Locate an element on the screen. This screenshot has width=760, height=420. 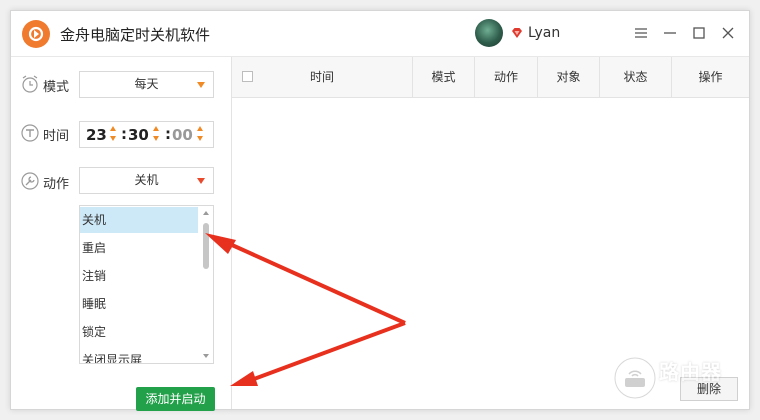
username: Lyan is located at coordinates (544, 33).